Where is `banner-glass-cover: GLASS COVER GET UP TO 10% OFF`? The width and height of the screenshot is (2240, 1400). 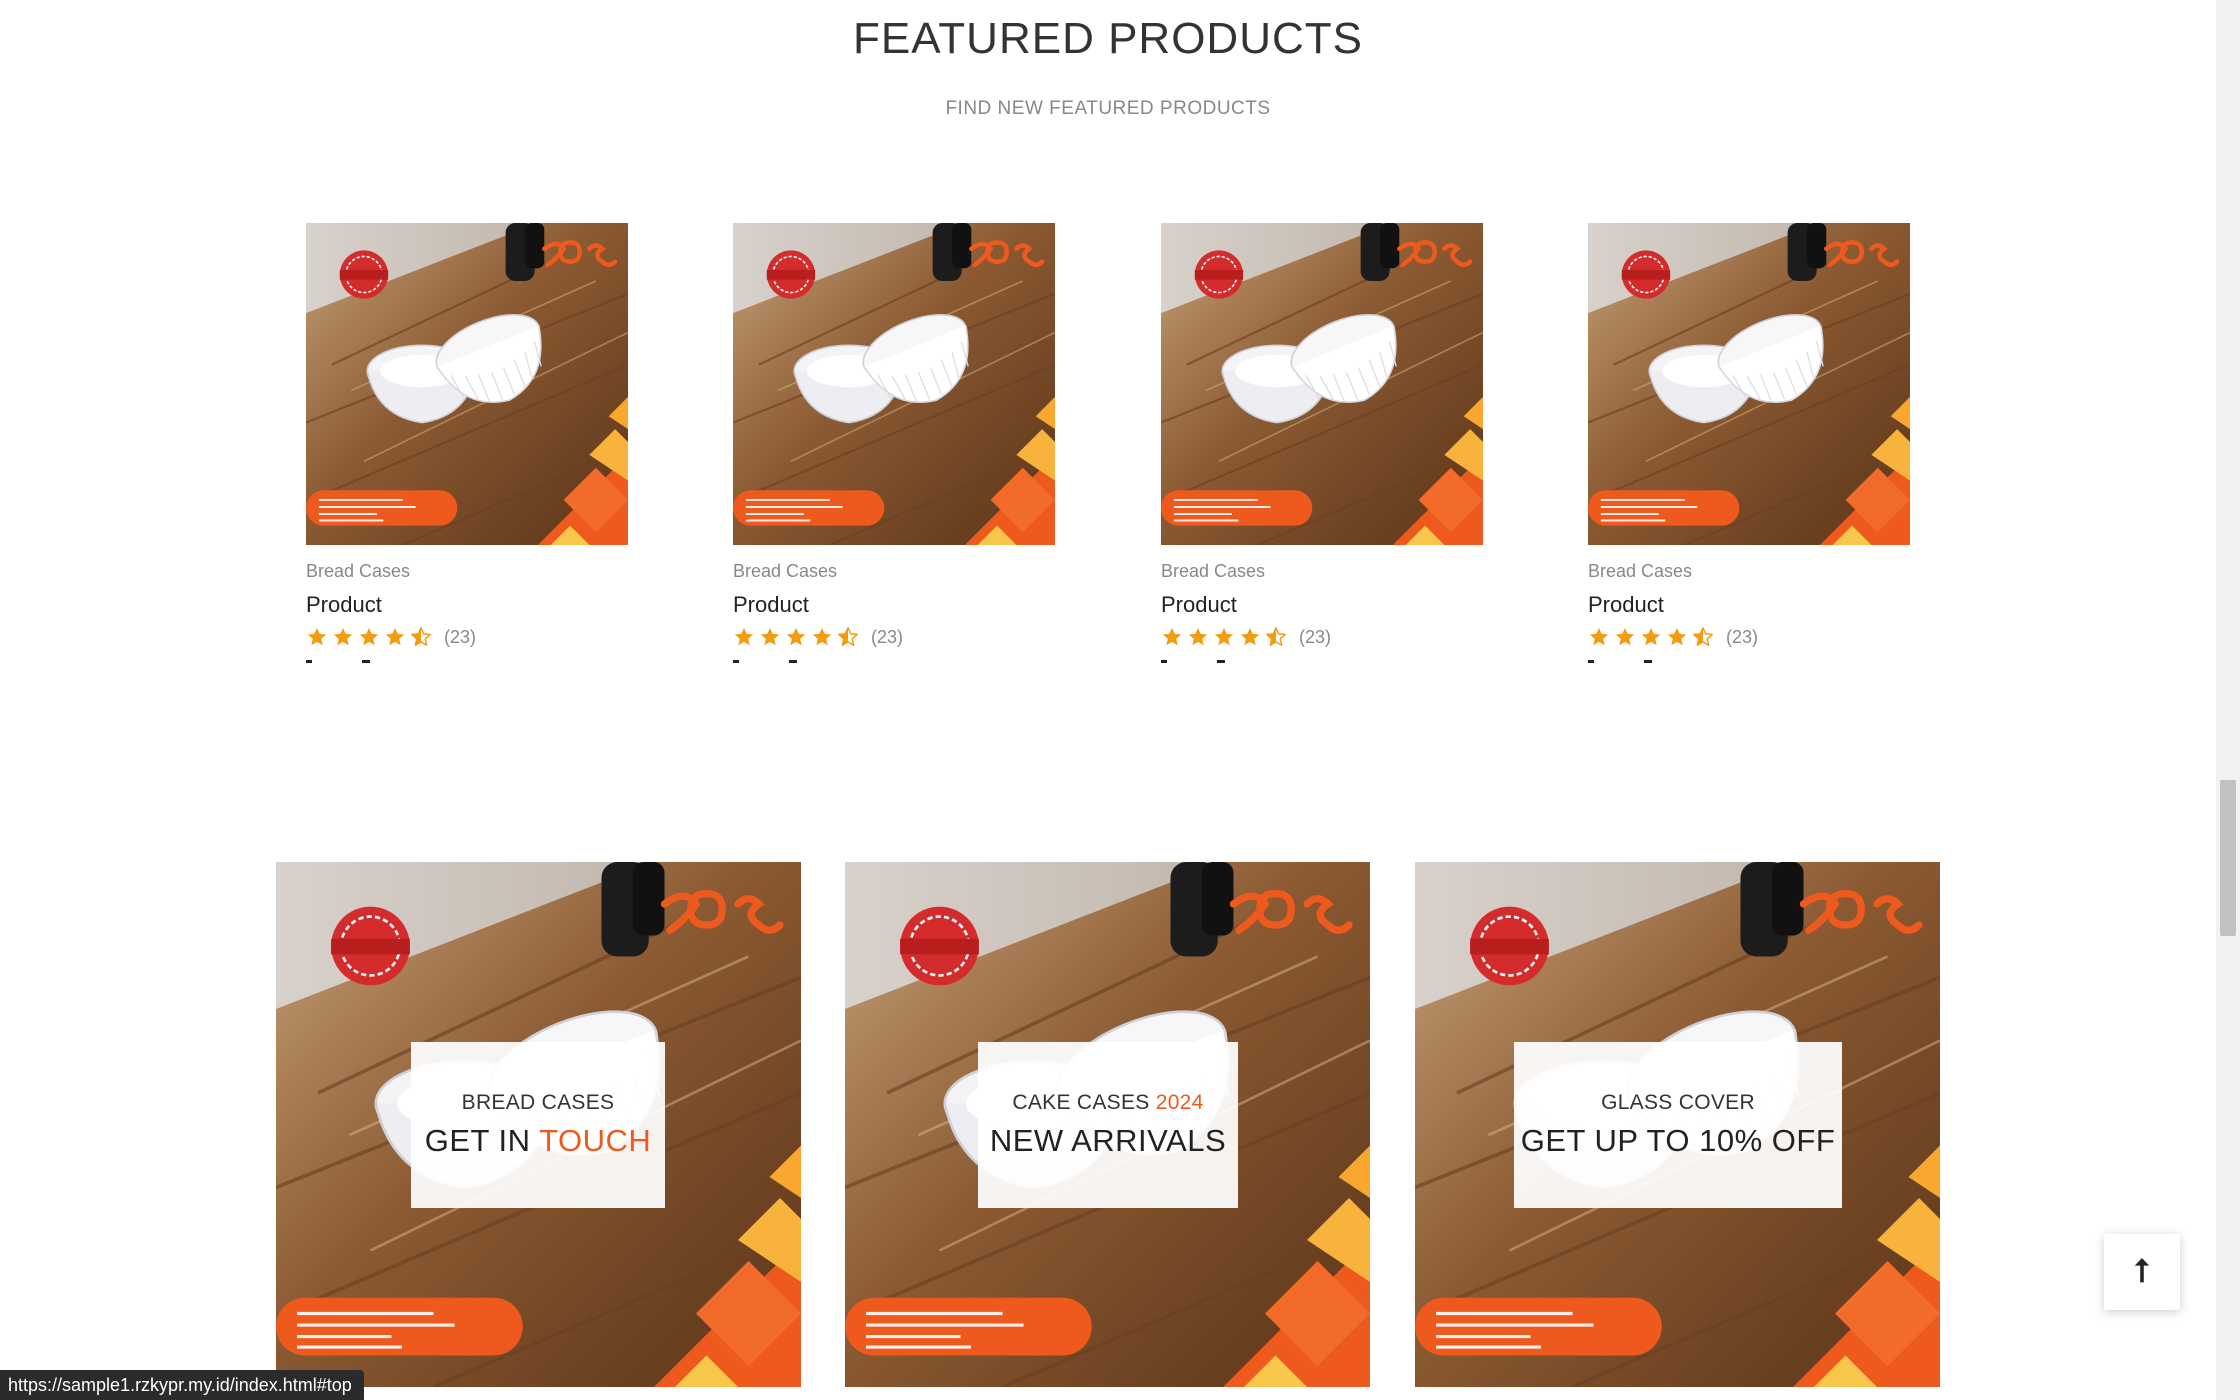 banner-glass-cover: GLASS COVER GET UP TO 10% OFF is located at coordinates (1677, 1124).